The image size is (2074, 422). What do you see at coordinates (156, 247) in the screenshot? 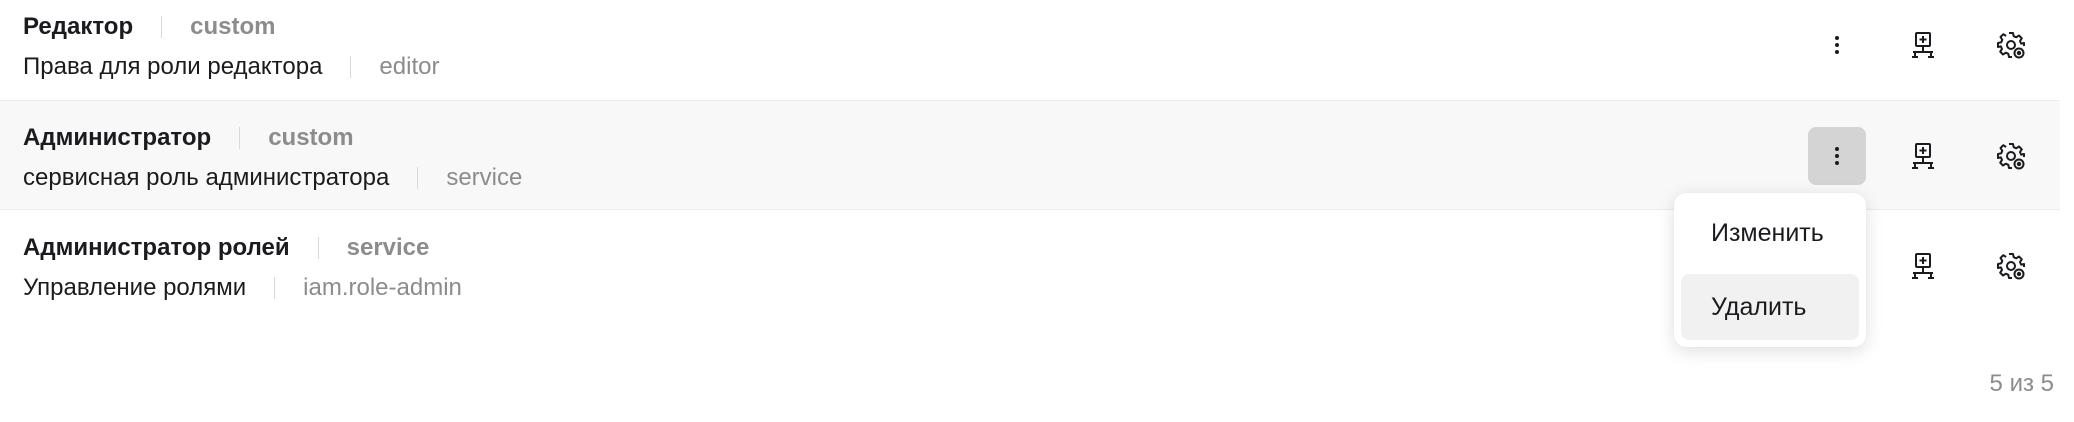
I see `role-name: Администратор ролей` at bounding box center [156, 247].